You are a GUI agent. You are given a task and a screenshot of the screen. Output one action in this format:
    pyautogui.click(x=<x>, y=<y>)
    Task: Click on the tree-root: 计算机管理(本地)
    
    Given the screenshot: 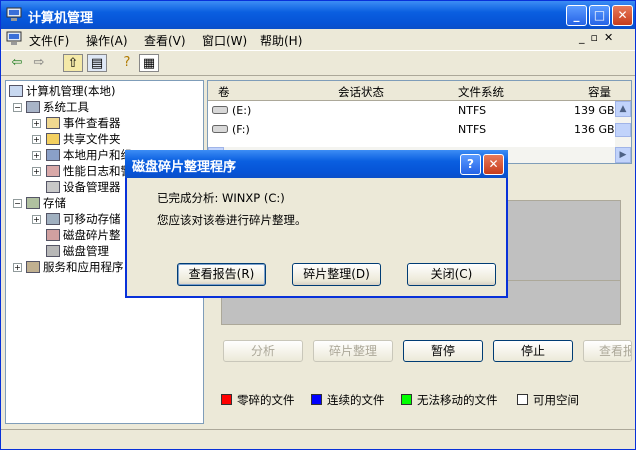 What is the action you would take?
    pyautogui.click(x=62, y=91)
    